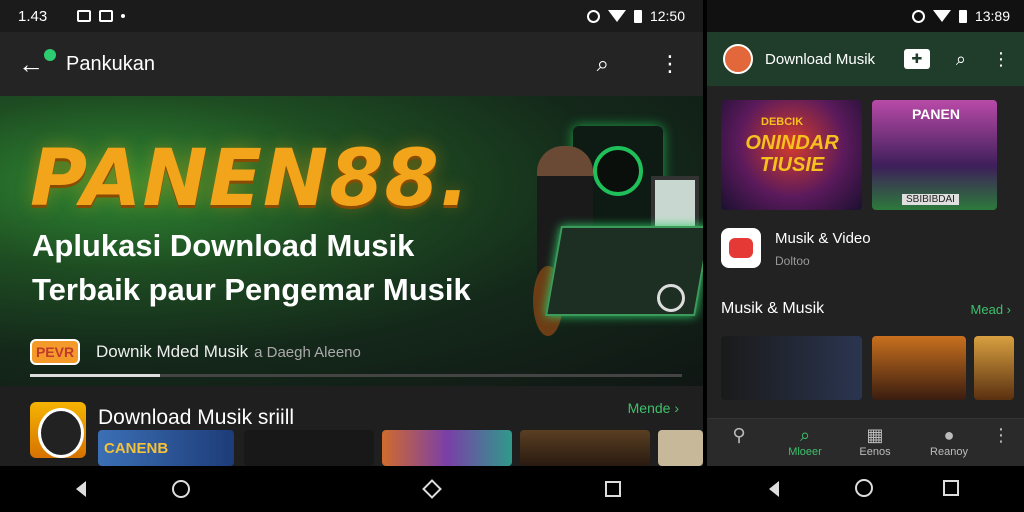 This screenshot has width=1024, height=512. I want to click on promo-badge: PEVR, so click(55, 352).